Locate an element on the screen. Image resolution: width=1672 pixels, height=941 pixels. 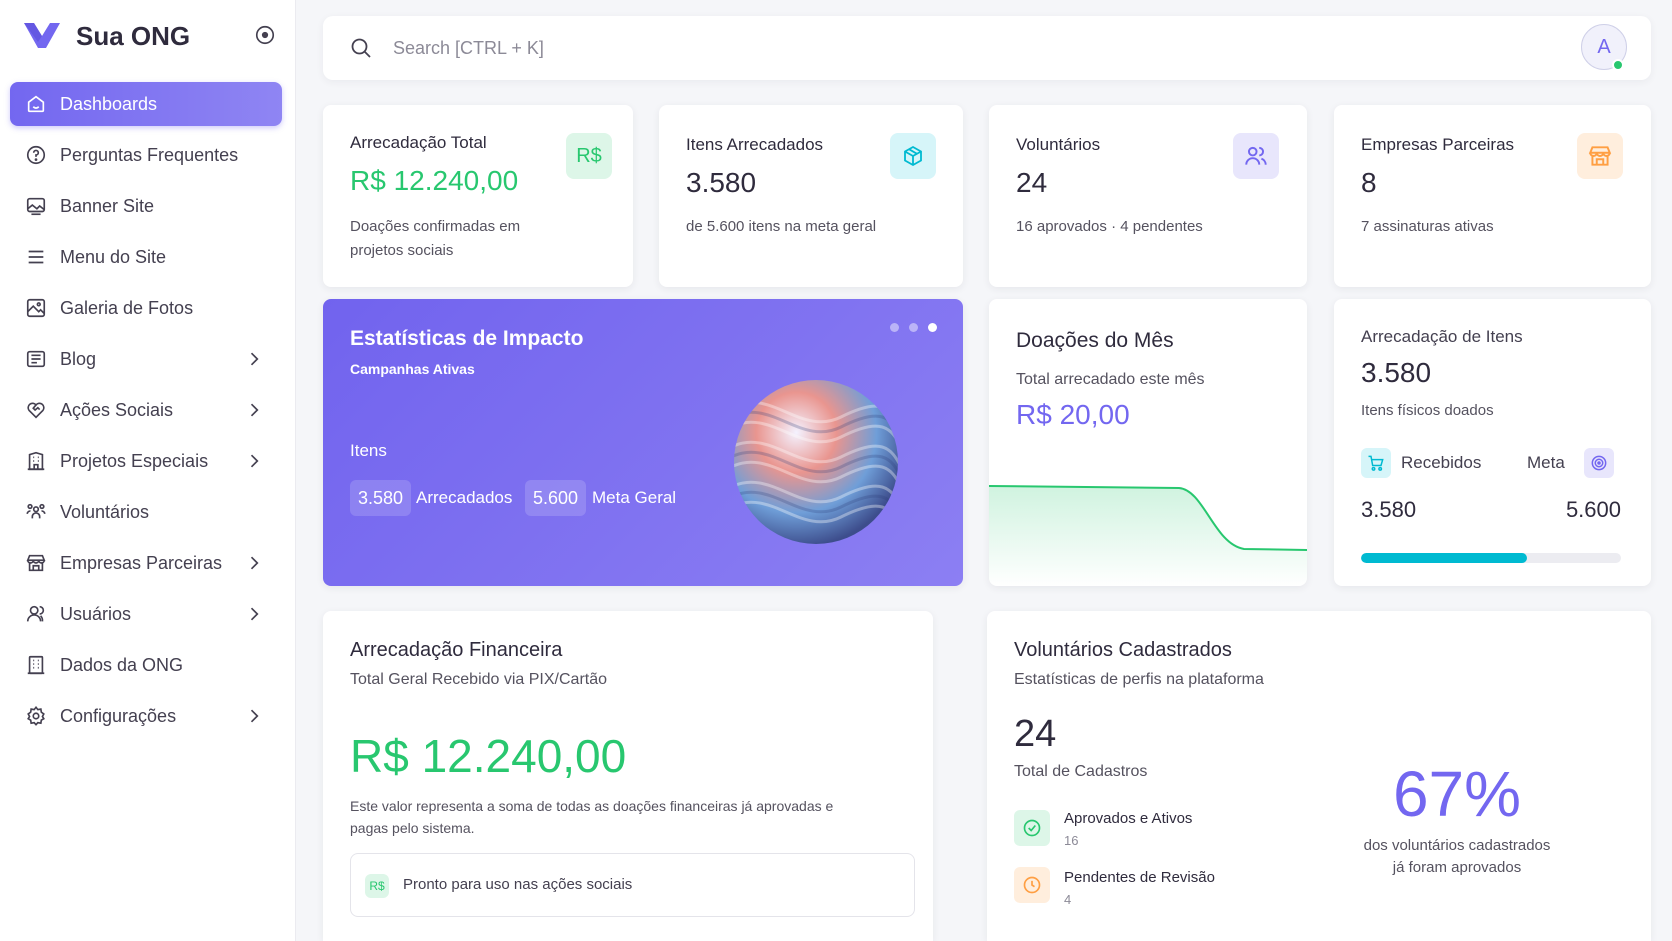
stat-description: Doações confirmadas em projetos sociais is located at coordinates (435, 238).